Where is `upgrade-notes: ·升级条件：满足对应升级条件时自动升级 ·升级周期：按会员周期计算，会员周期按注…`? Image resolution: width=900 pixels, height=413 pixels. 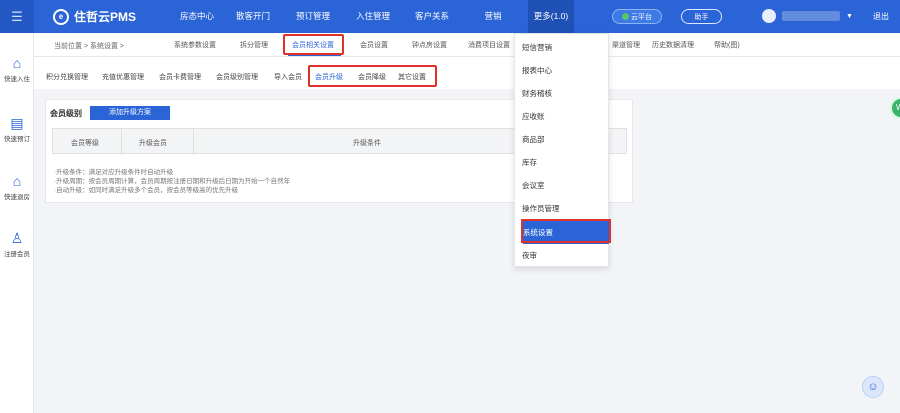
upgrade-notes: ·升级条件：满足对应升级条件时自动升级 ·升级周期：按会员周期计算，会员周期按注… is located at coordinates (172, 181).